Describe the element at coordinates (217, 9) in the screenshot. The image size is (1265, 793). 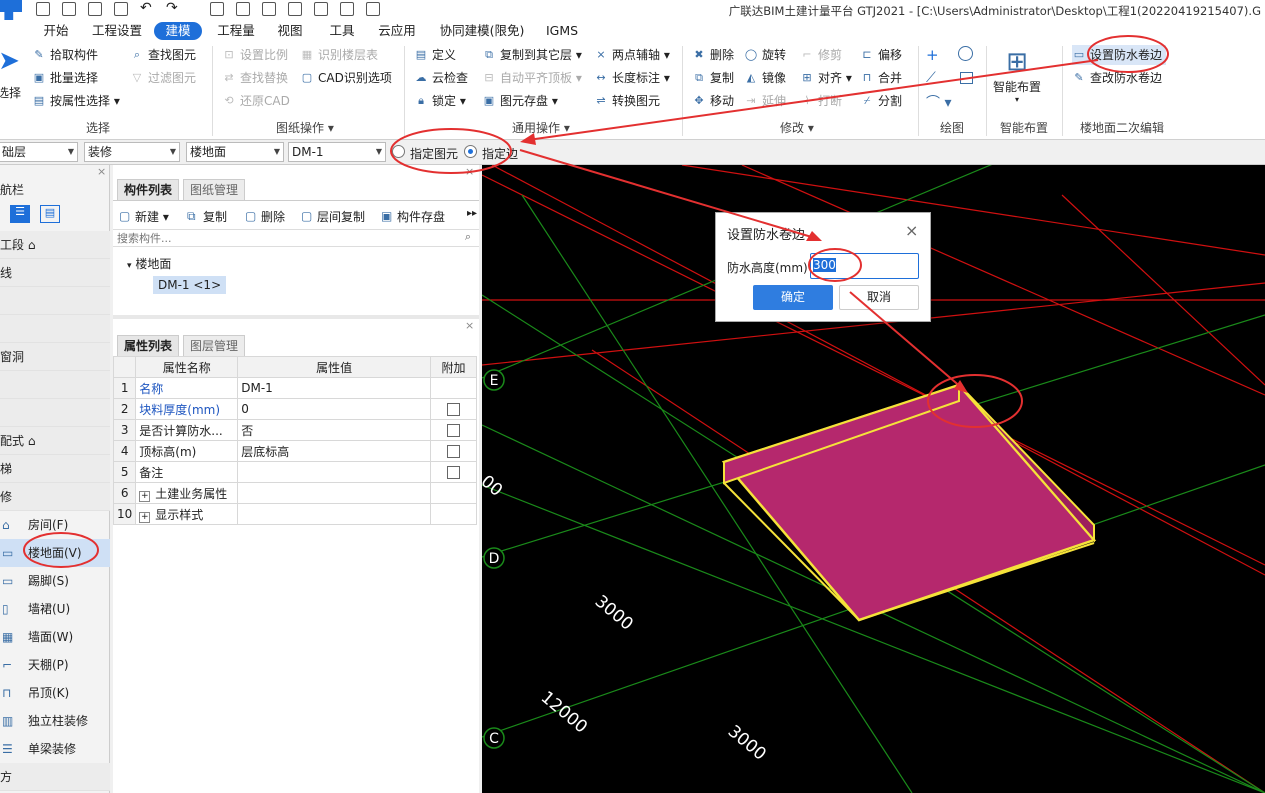
I see `grid-icon` at that location.